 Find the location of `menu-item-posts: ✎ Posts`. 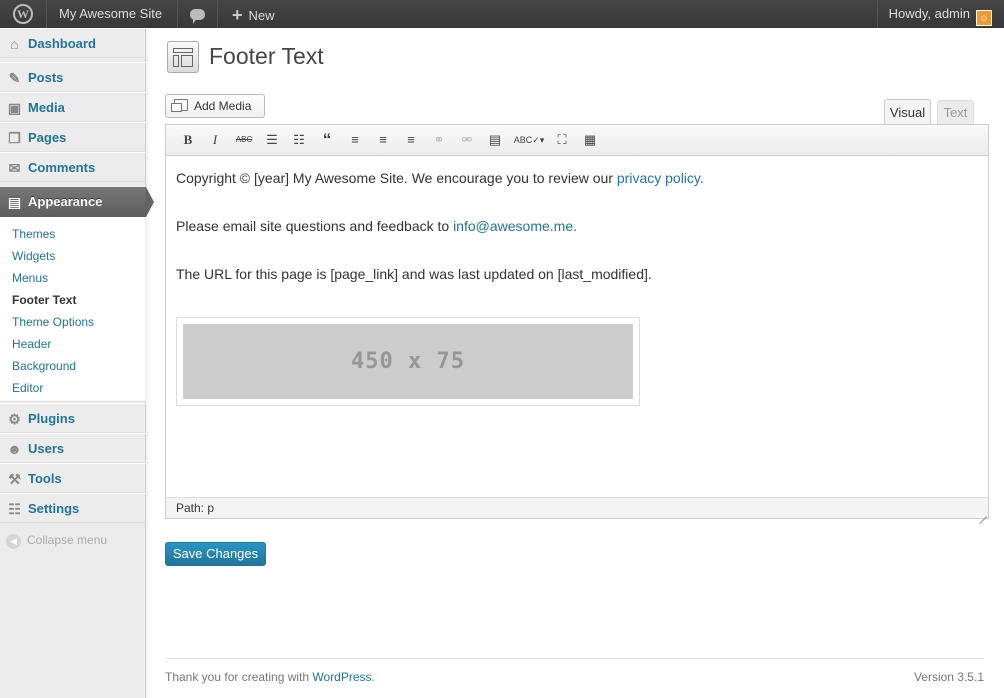

menu-item-posts: ✎ Posts is located at coordinates (73, 77).